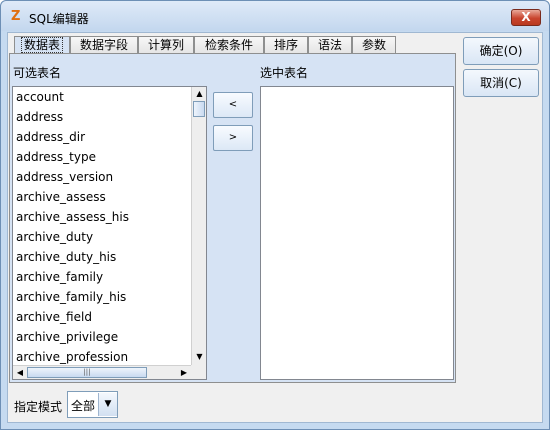 The height and width of the screenshot is (430, 550). What do you see at coordinates (16, 16) in the screenshot?
I see `app-logo-icon: Z` at bounding box center [16, 16].